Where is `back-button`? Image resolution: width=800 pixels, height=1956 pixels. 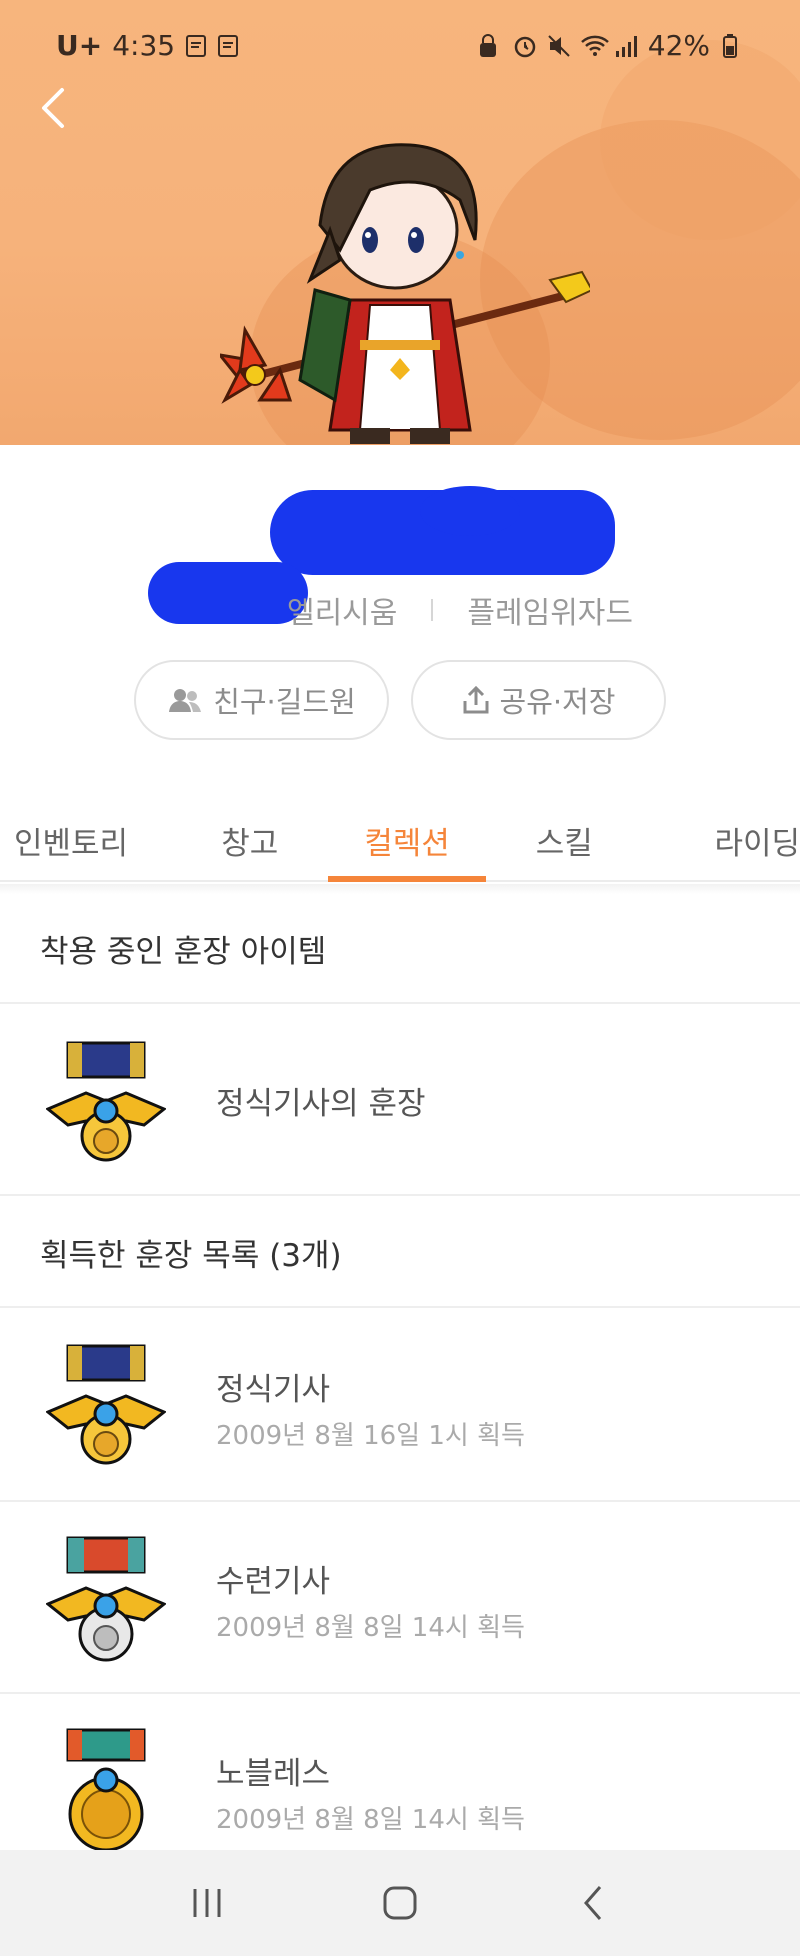
back-button is located at coordinates (53, 108).